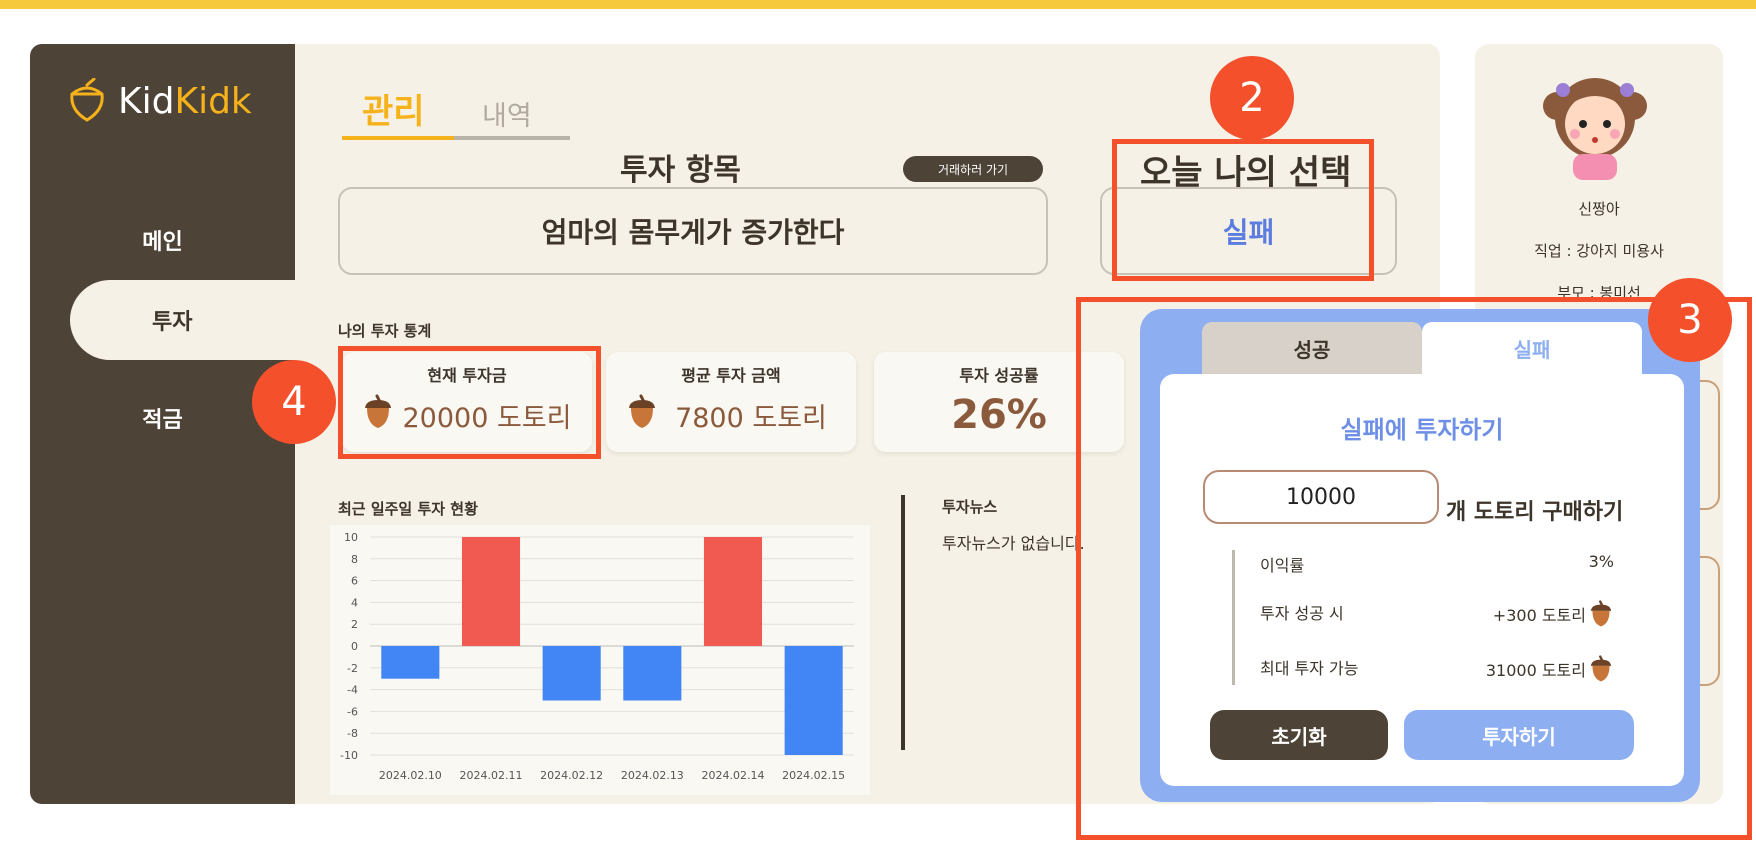 The image size is (1756, 844). I want to click on tab-history: 내역, so click(507, 113).